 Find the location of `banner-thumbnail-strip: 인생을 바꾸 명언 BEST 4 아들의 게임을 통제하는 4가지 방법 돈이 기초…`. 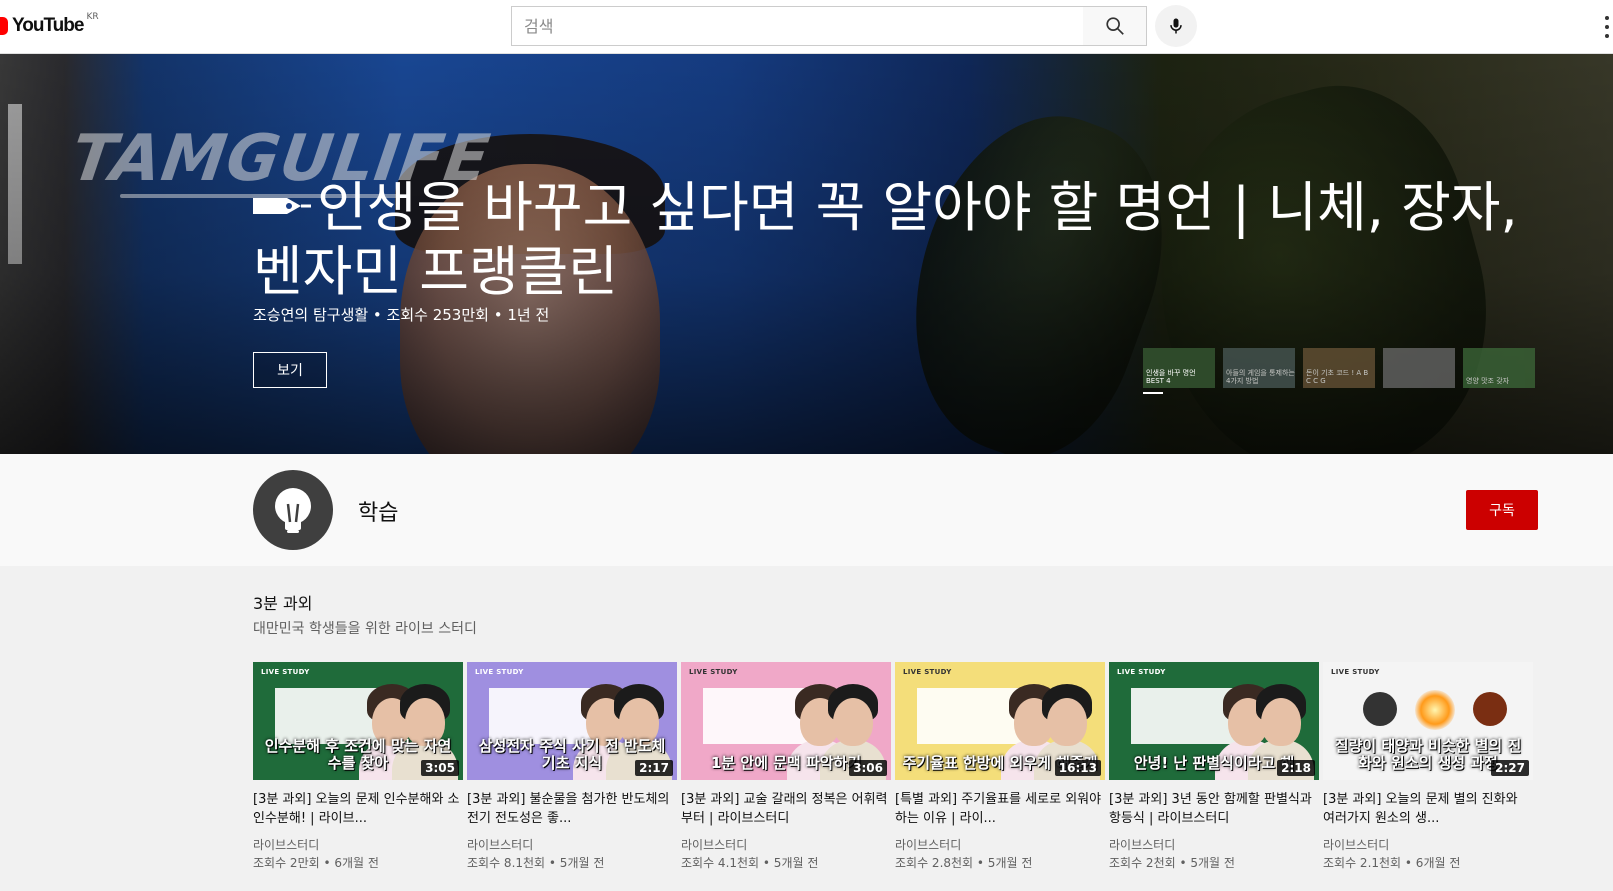

banner-thumbnail-strip: 인생을 바꾸 명언 BEST 4 아들의 게임을 통제하는 4가지 방법 돈이 기초… is located at coordinates (1339, 368).